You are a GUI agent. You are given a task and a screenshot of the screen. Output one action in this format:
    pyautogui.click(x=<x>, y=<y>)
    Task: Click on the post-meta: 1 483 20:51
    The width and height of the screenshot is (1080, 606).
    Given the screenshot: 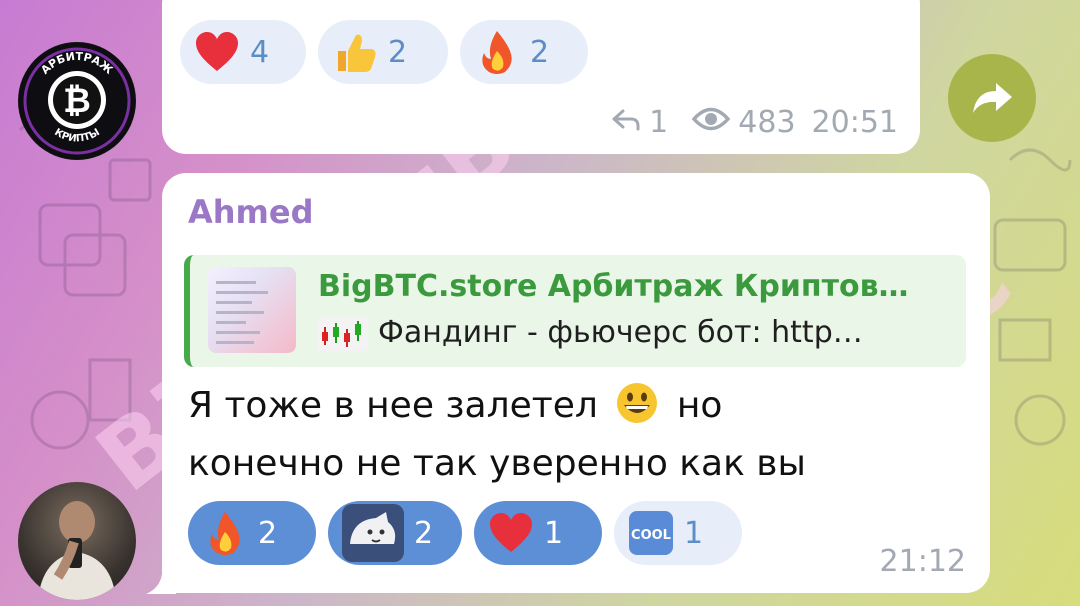 What is the action you would take?
    pyautogui.click(x=754, y=122)
    